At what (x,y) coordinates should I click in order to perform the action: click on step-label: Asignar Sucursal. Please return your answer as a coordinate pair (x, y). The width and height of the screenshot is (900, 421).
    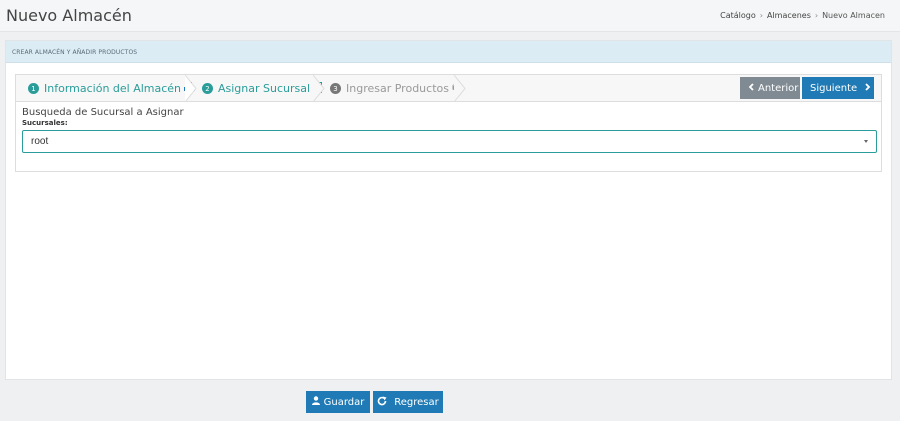
    Looking at the image, I should click on (264, 88).